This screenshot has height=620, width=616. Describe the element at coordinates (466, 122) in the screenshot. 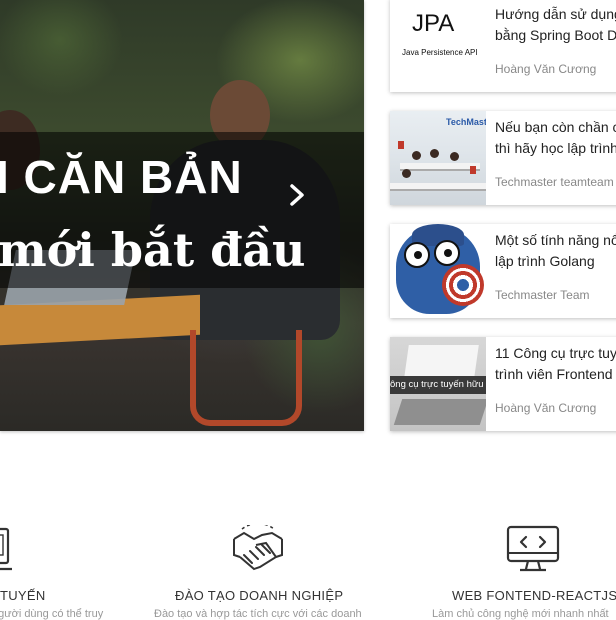

I see `techmaster-logo: TechMaster` at that location.